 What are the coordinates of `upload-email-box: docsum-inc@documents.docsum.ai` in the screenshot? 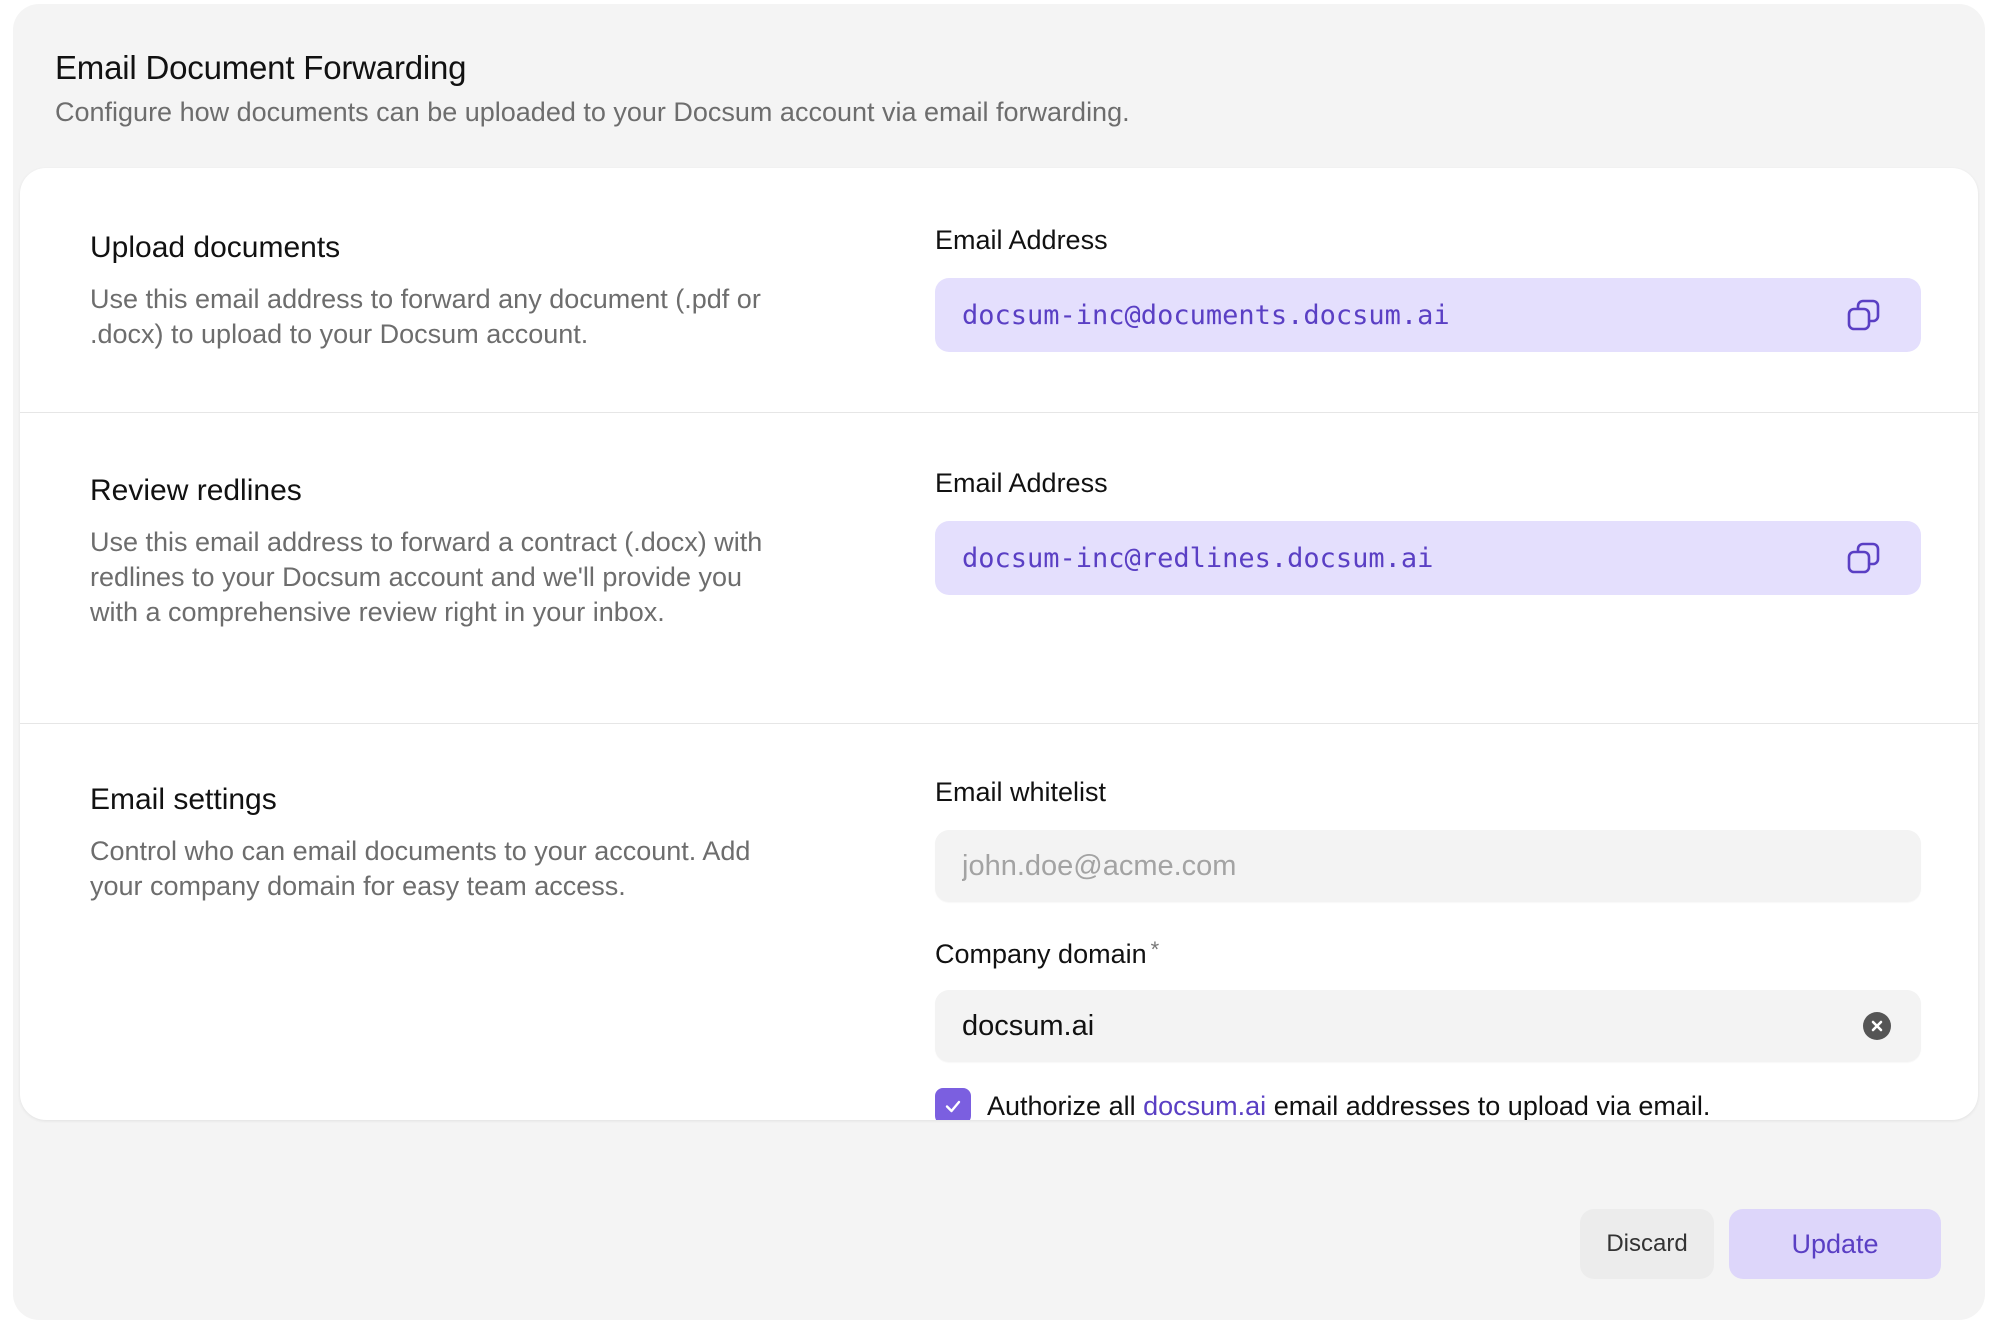 It's located at (1428, 315).